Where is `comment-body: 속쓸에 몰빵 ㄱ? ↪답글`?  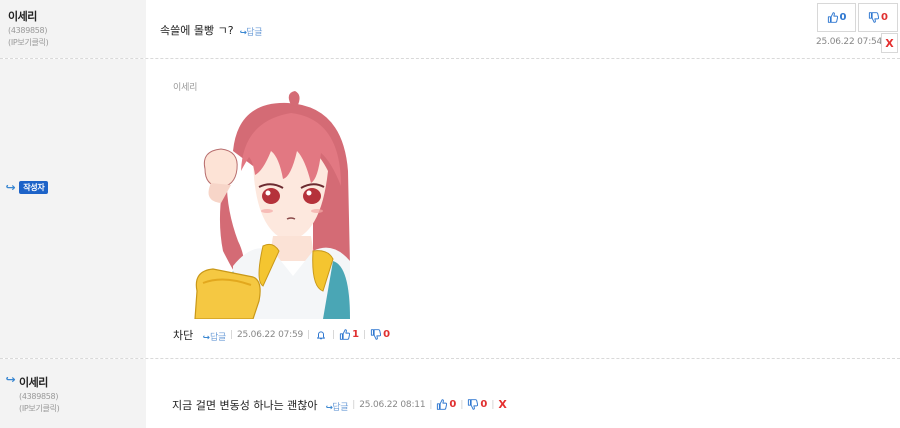
comment-body: 속쓸에 몰빵 ㄱ? ↪답글 is located at coordinates (211, 29).